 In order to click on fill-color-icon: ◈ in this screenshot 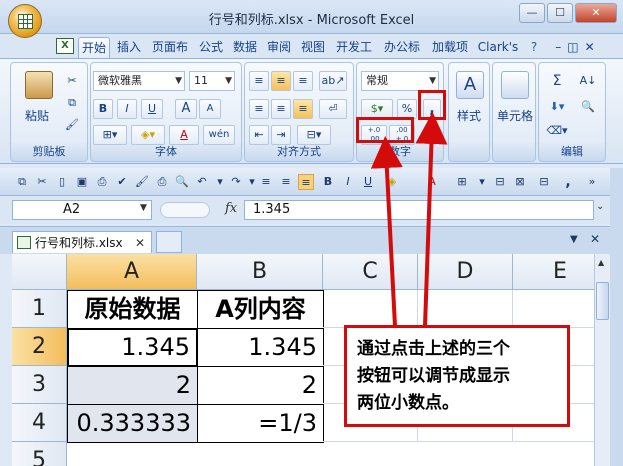, I will do `click(392, 182)`.